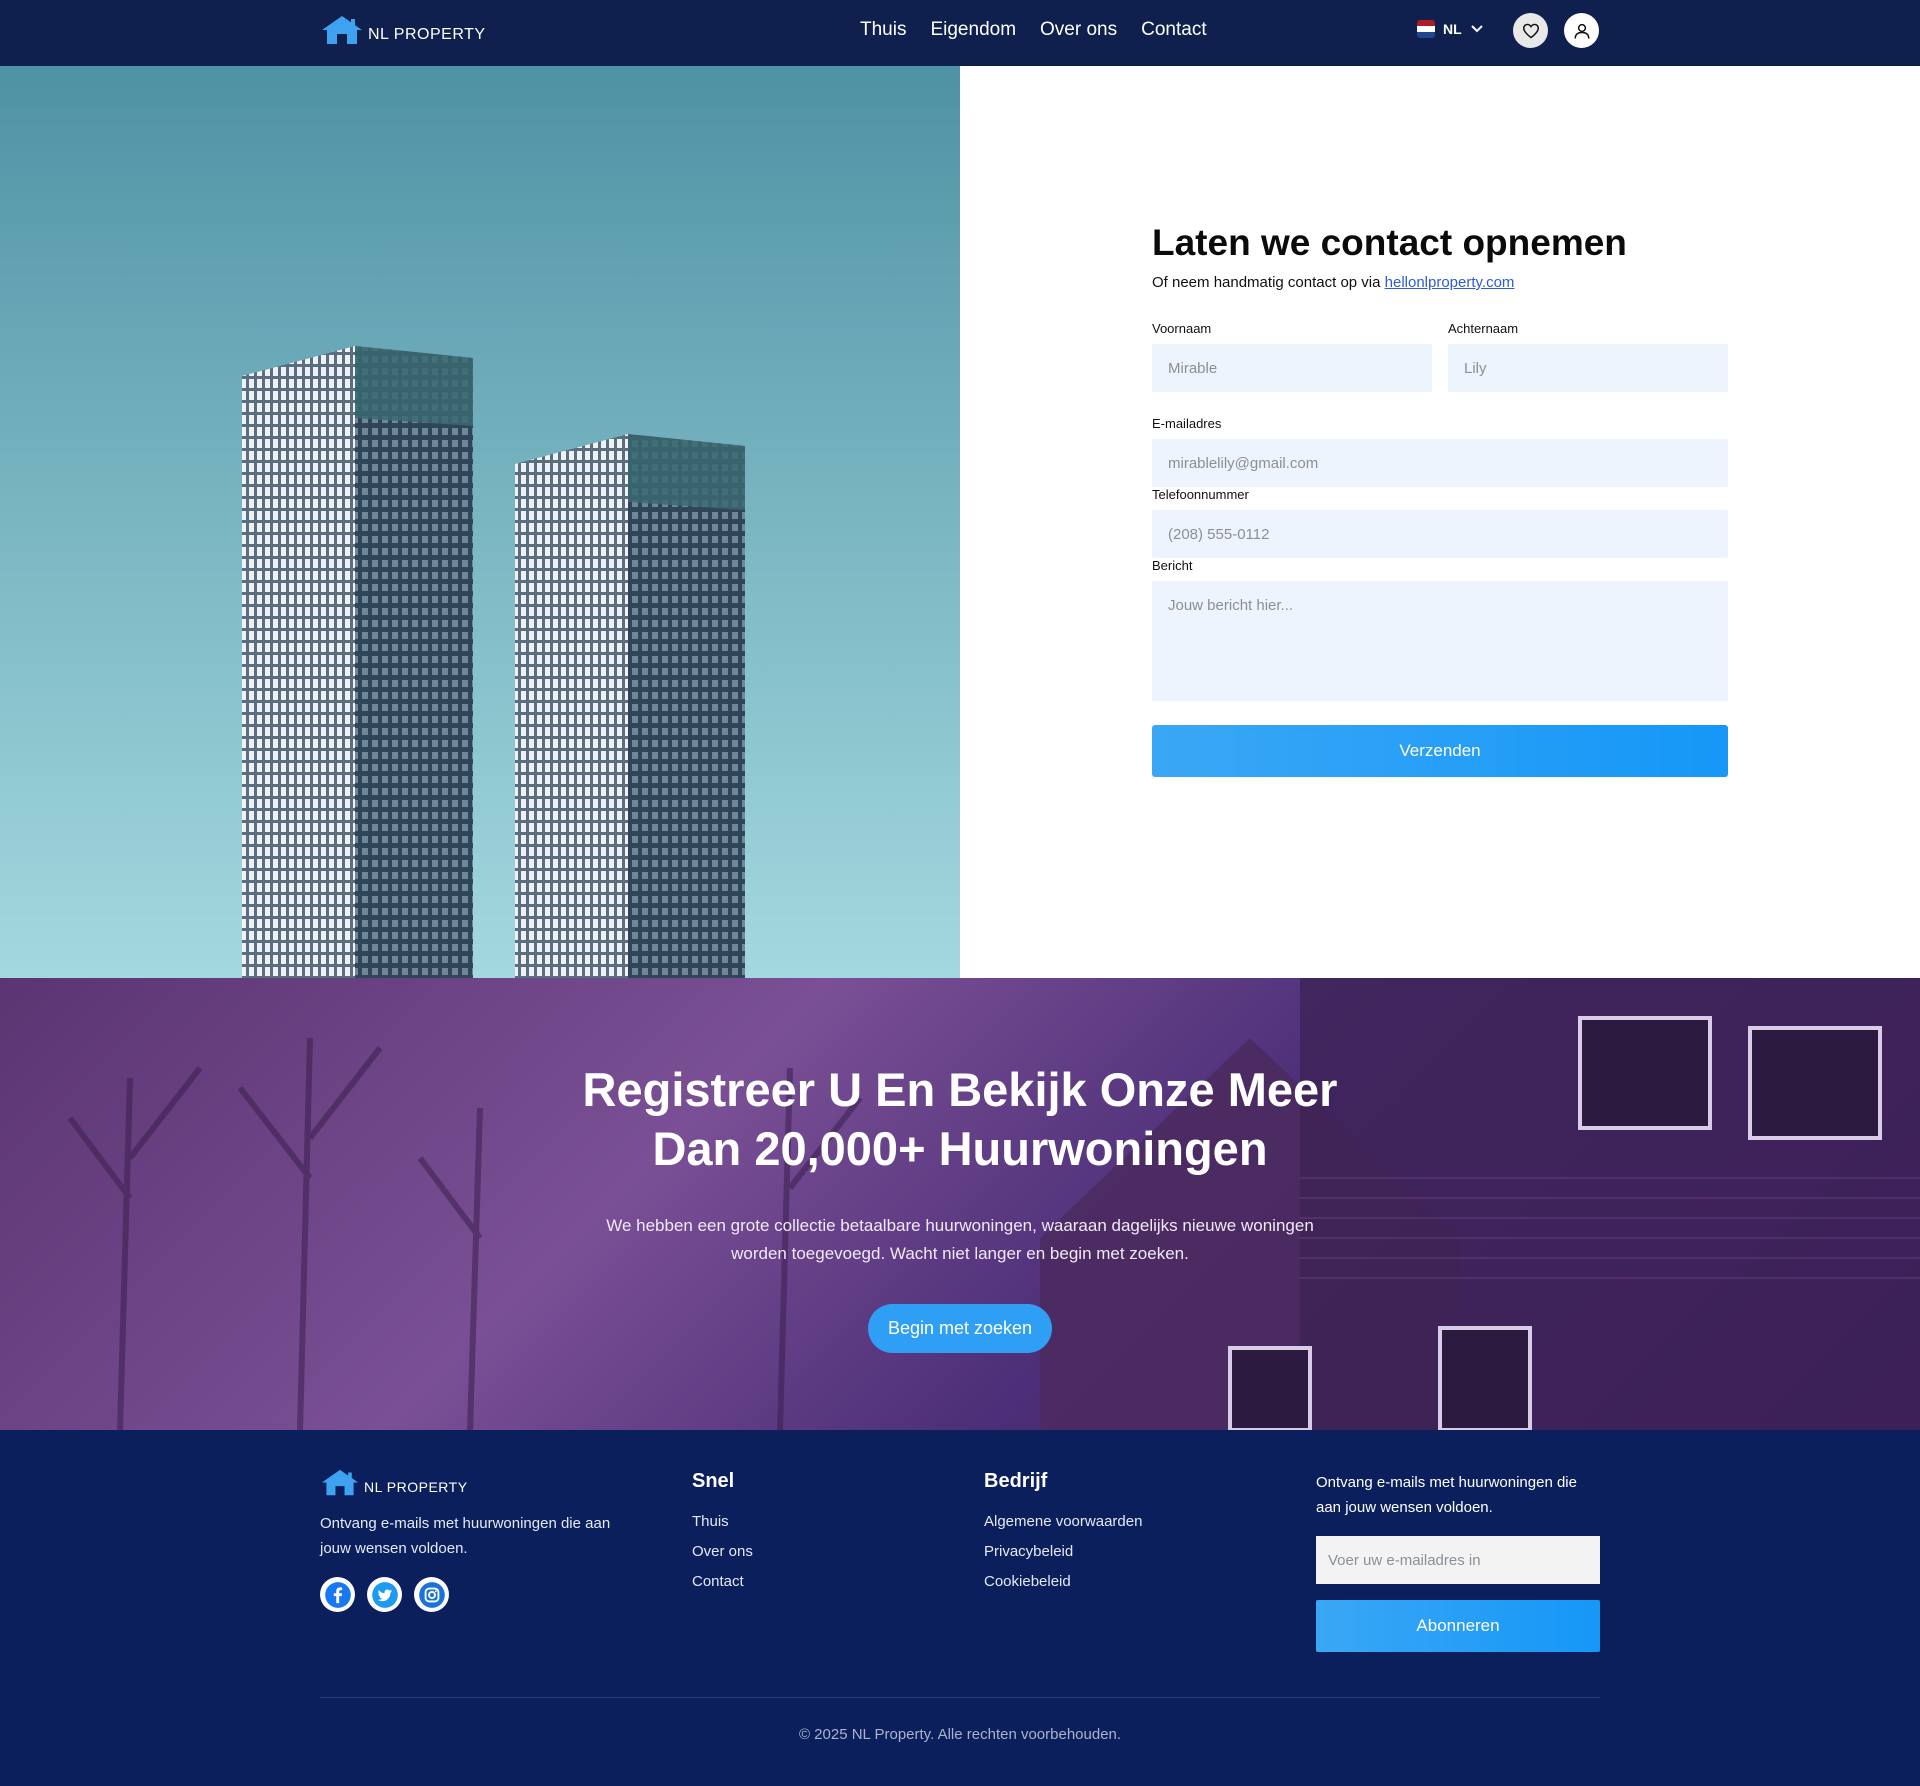 This screenshot has width=1920, height=1786. I want to click on language-selector: NL, so click(1450, 29).